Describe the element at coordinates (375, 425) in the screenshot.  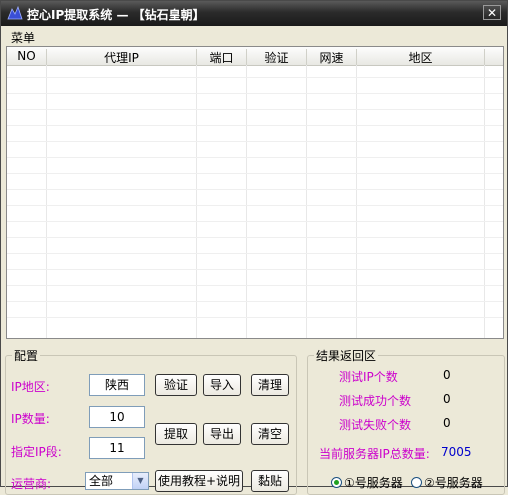
I see `fail-count-label: 测试失败个数` at that location.